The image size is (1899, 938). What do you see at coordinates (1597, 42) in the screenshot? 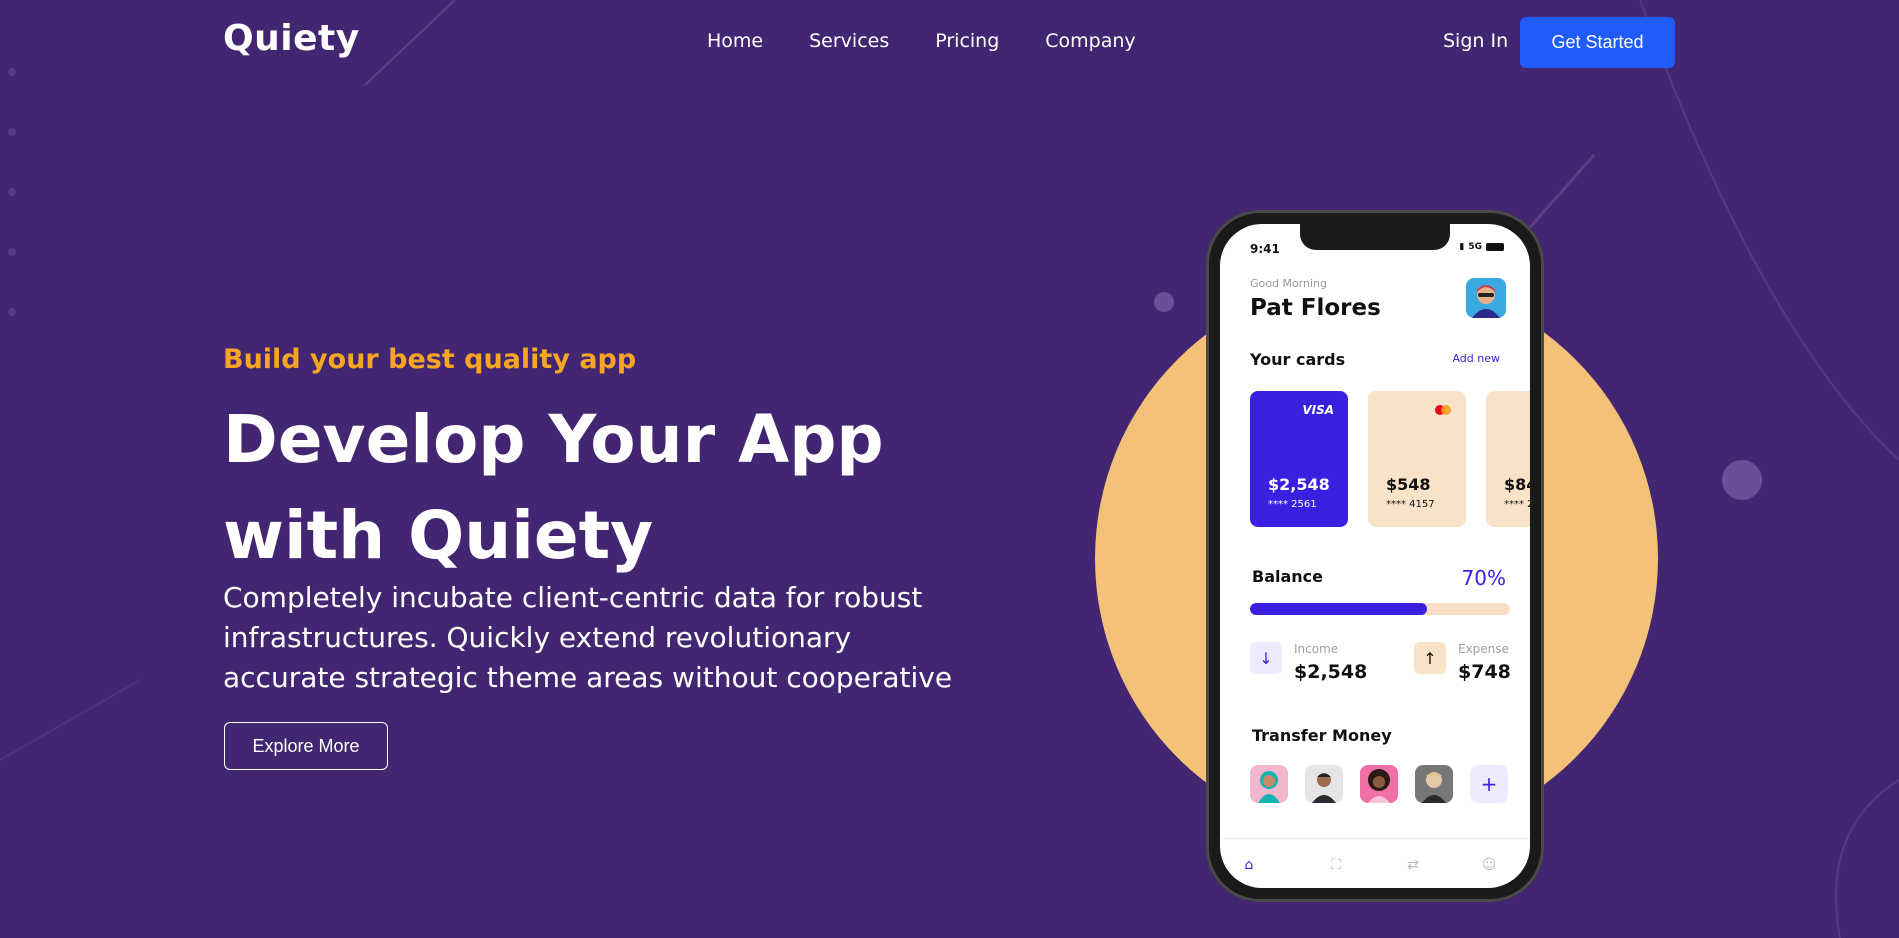
I see `get-started-button: Get Started` at bounding box center [1597, 42].